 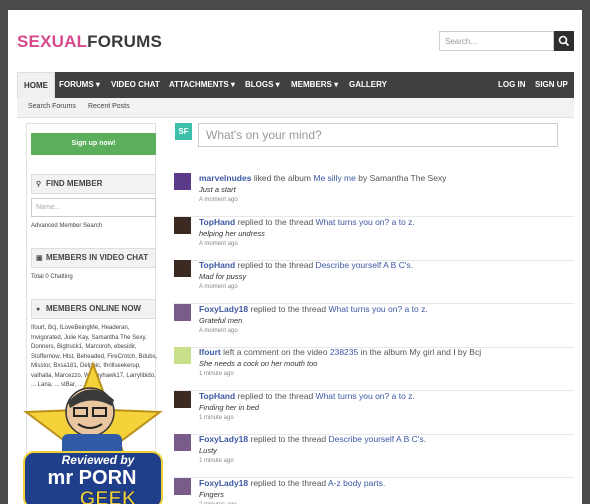 I want to click on nav-video-chat: VIDEO CHAT, so click(x=135, y=85).